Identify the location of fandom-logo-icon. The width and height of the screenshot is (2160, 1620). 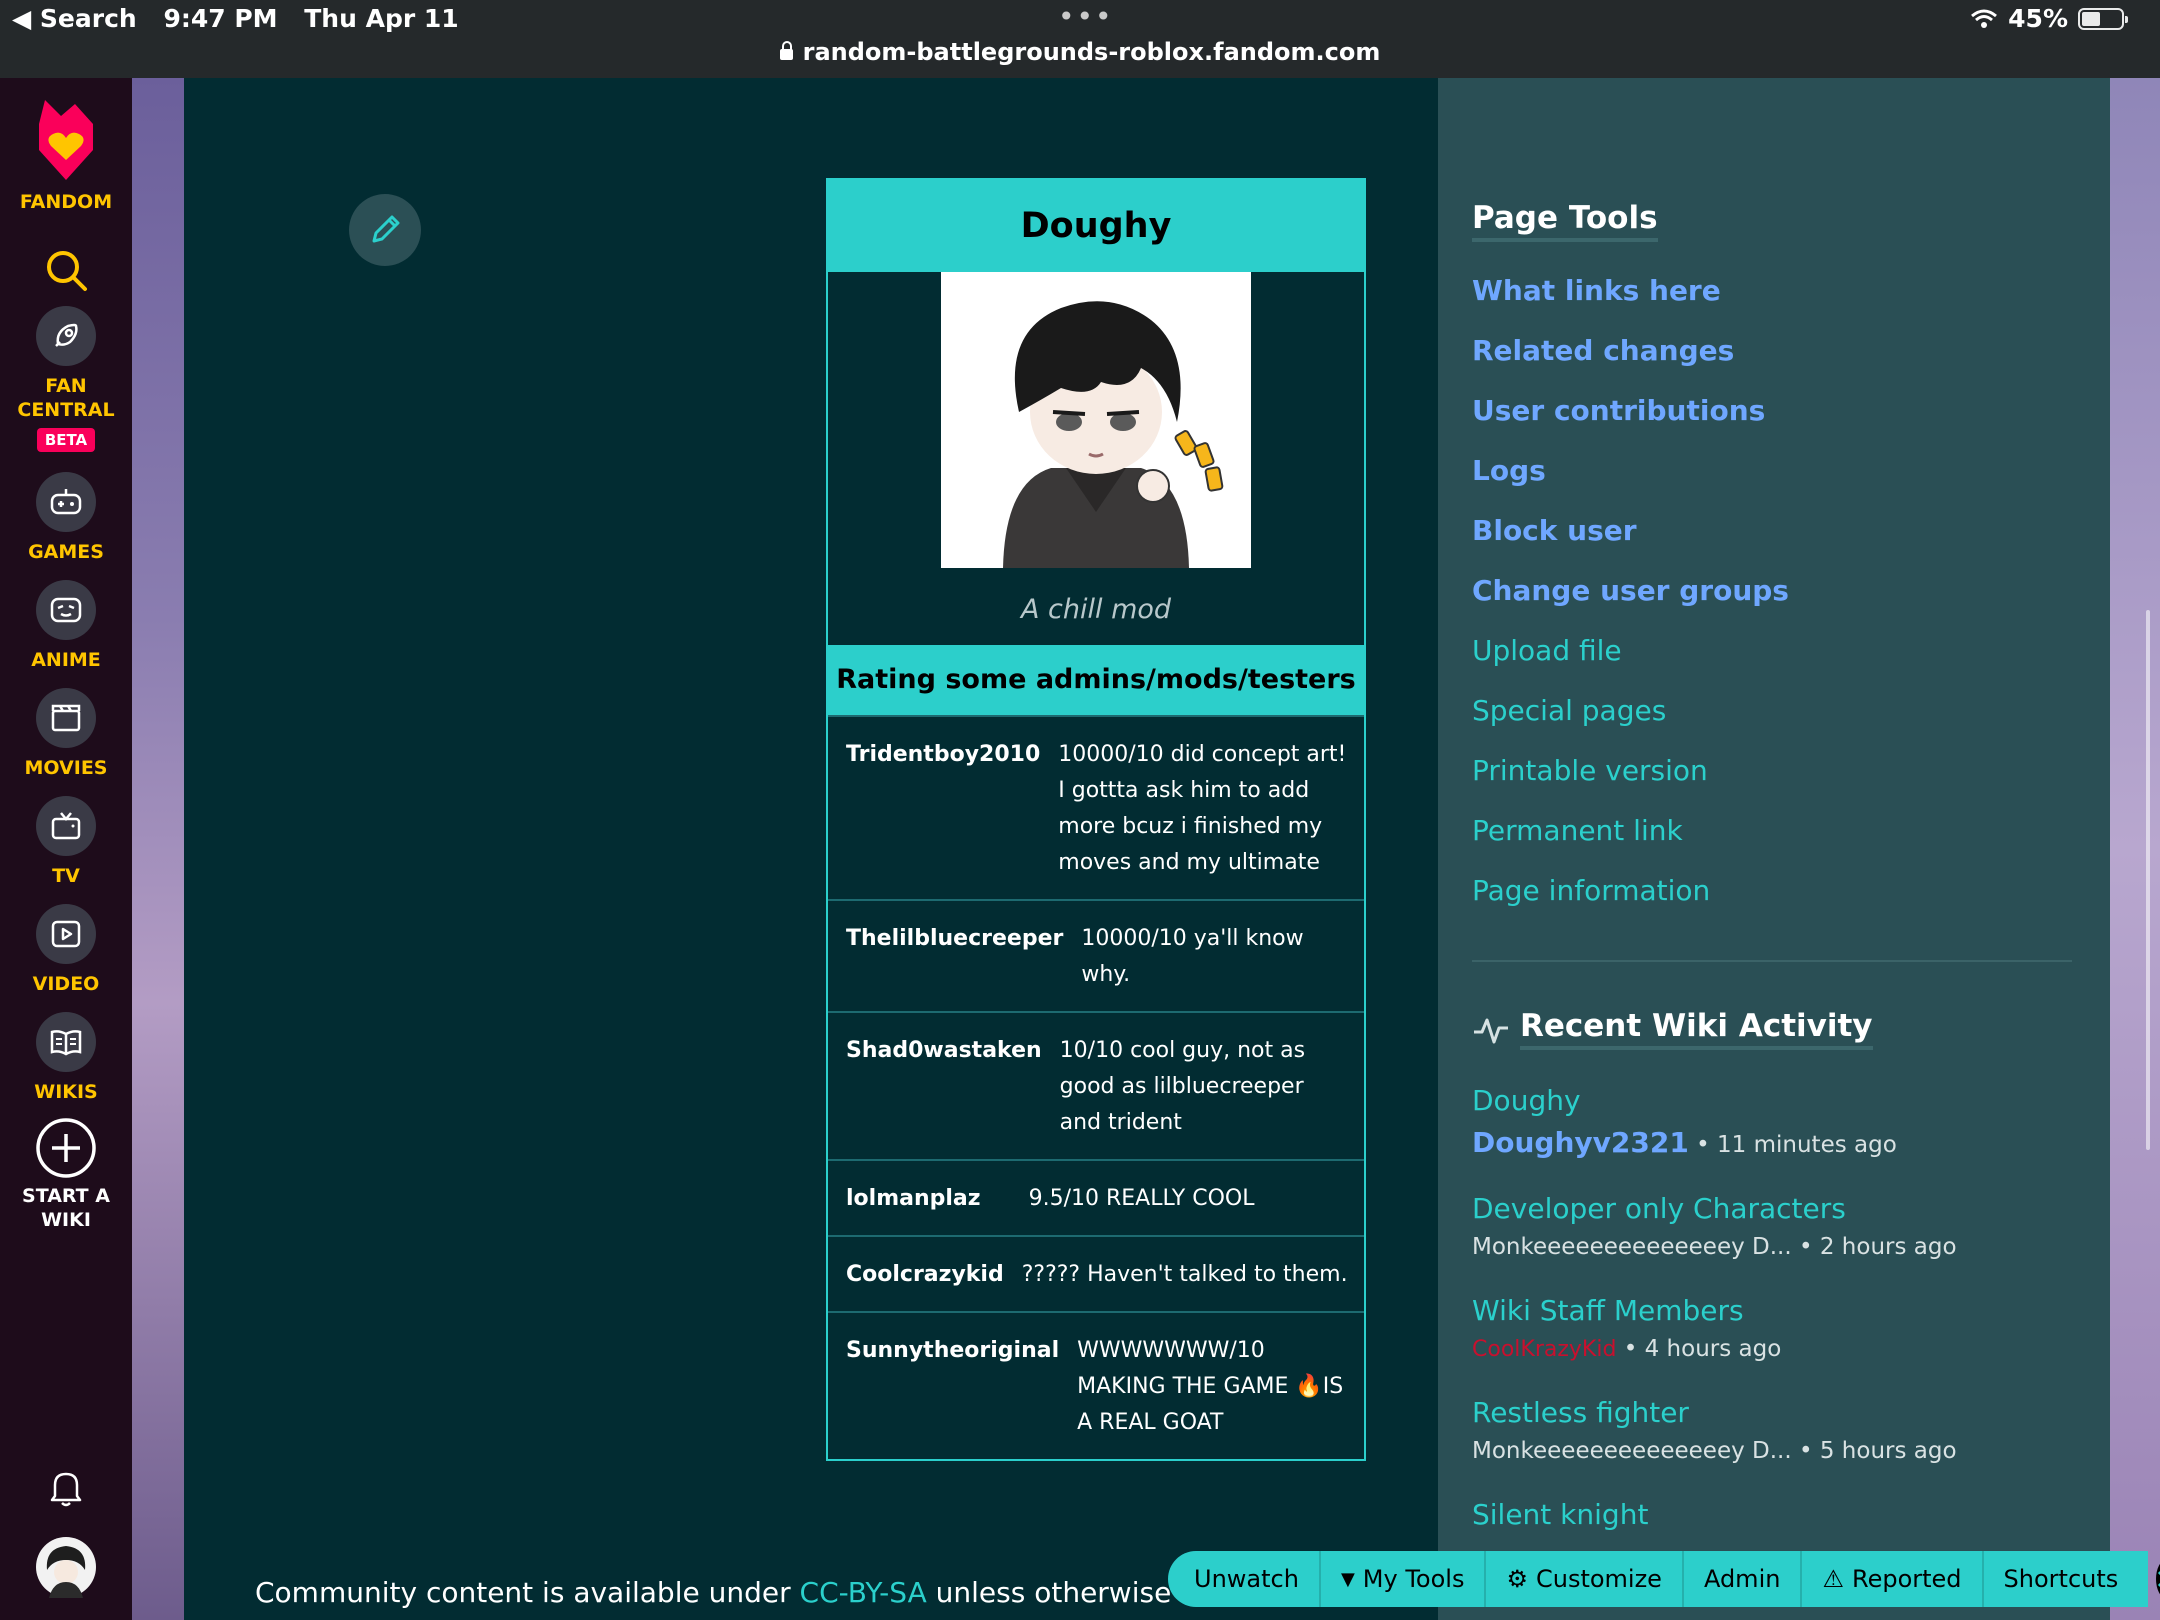
(66, 140).